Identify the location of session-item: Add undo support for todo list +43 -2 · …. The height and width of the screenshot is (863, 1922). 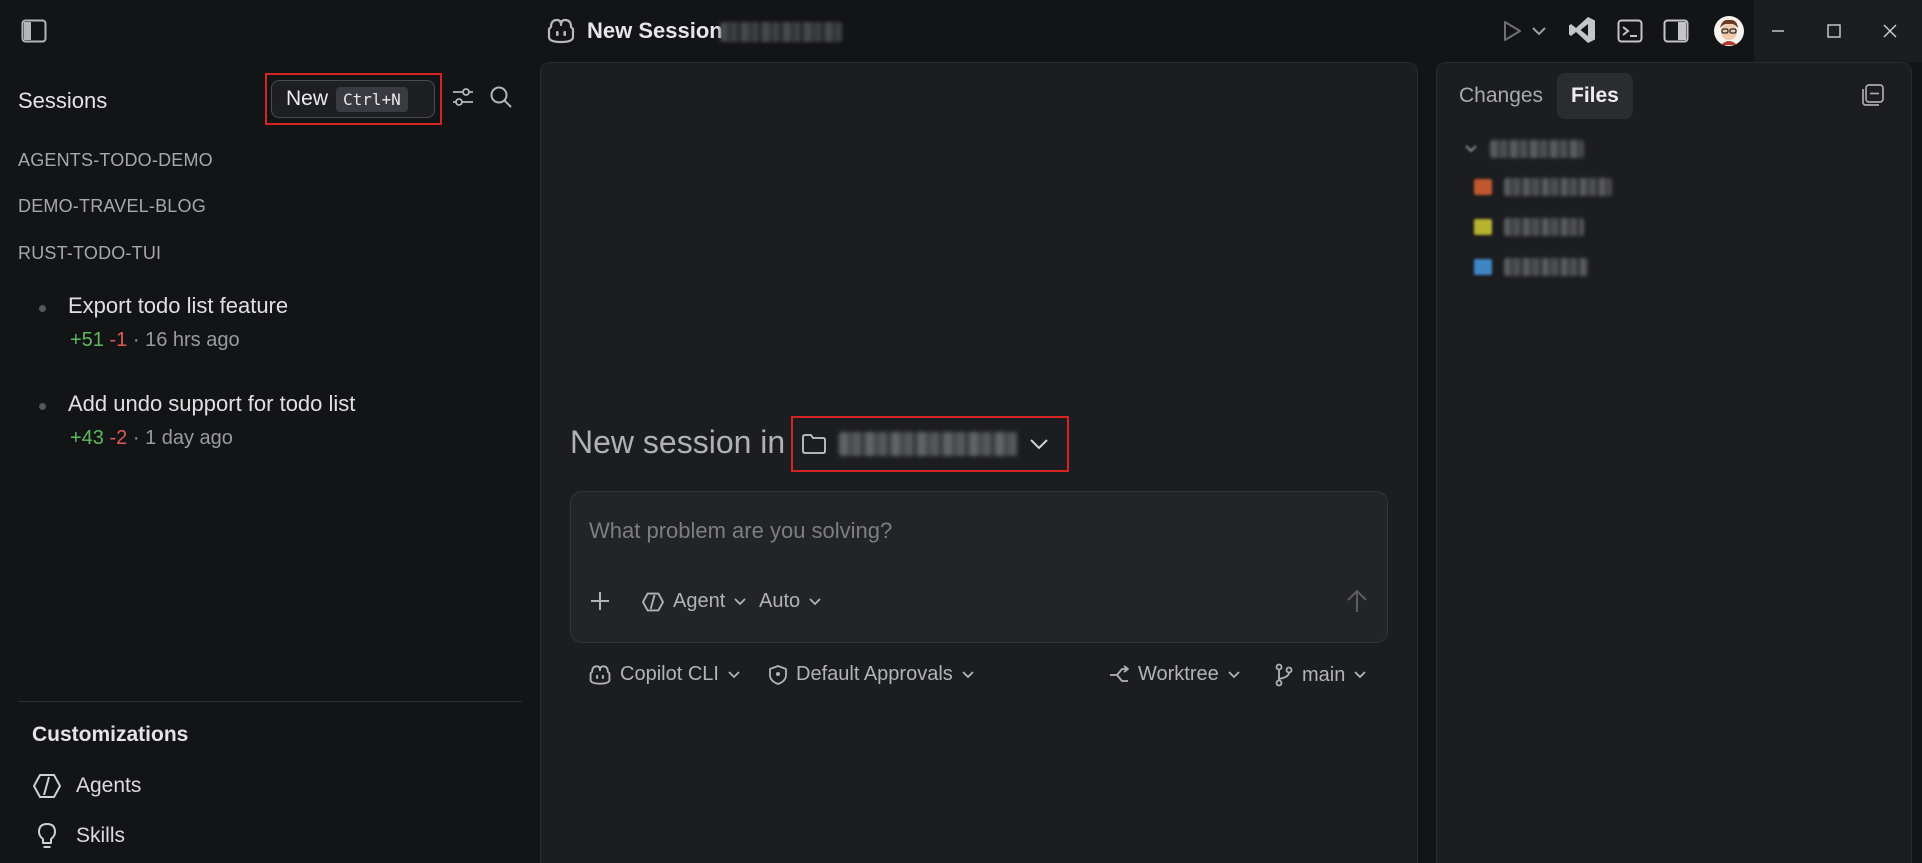
(268, 430).